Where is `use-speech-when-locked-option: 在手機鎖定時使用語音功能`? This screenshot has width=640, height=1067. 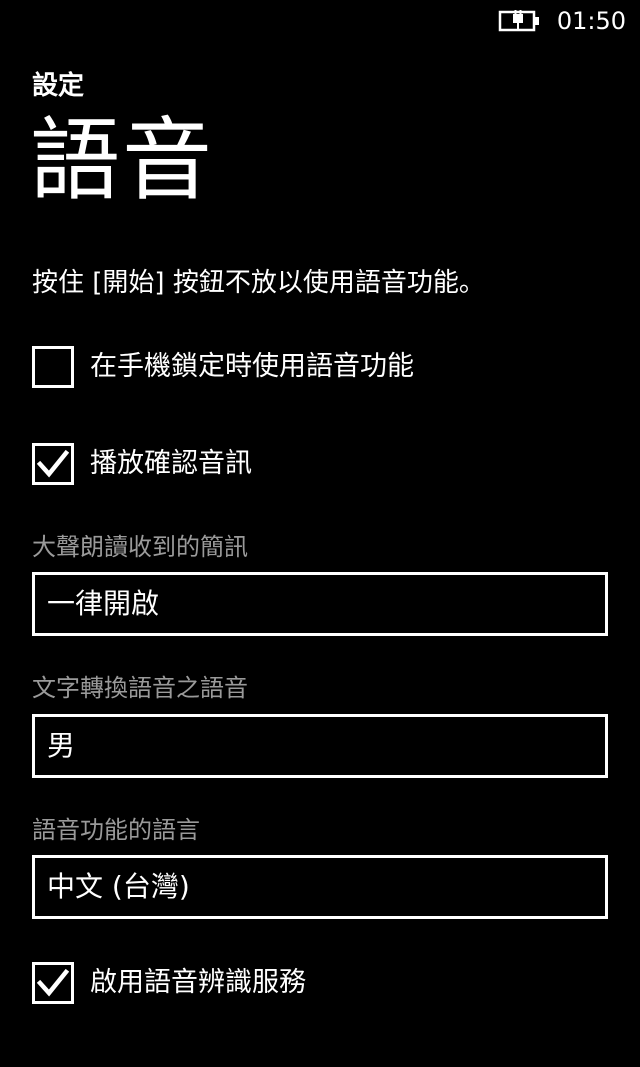
use-speech-when-locked-option: 在手機鎖定時使用語音功能 is located at coordinates (223, 367).